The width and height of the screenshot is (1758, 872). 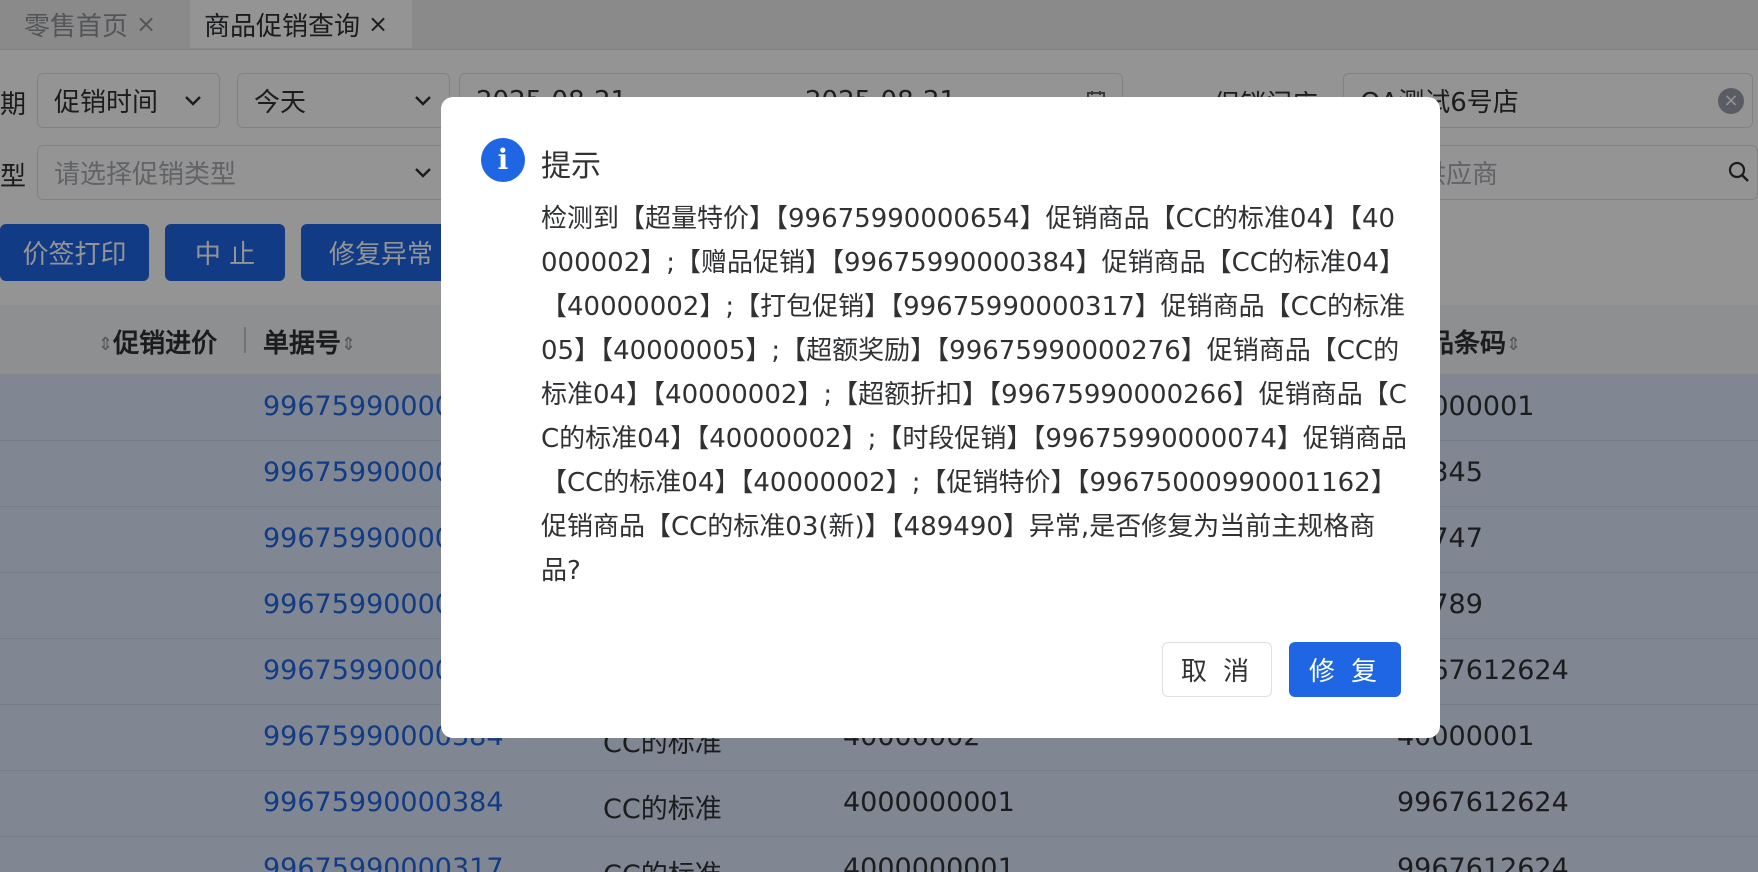 I want to click on info-icon: i, so click(x=503, y=160).